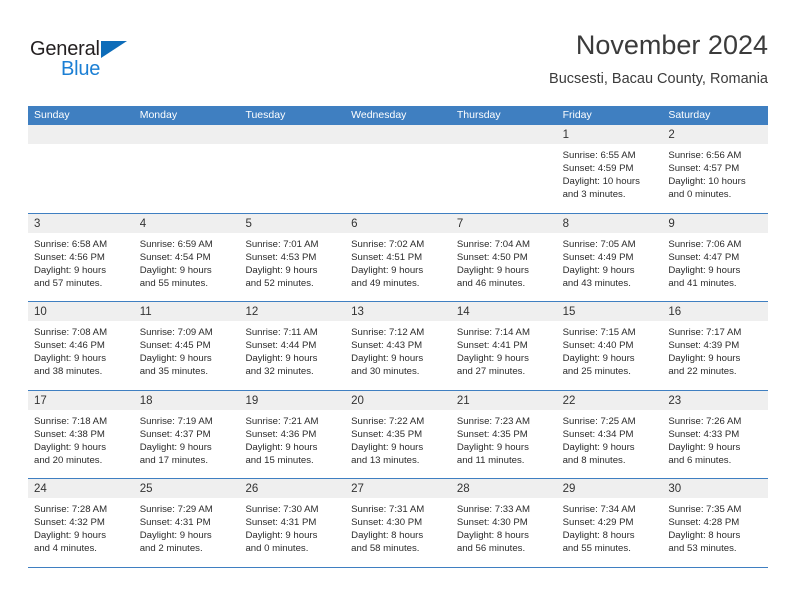 The width and height of the screenshot is (792, 612). Describe the element at coordinates (176, 244) in the screenshot. I see `day-detail-line: Sunrise: 6:59 AM` at that location.